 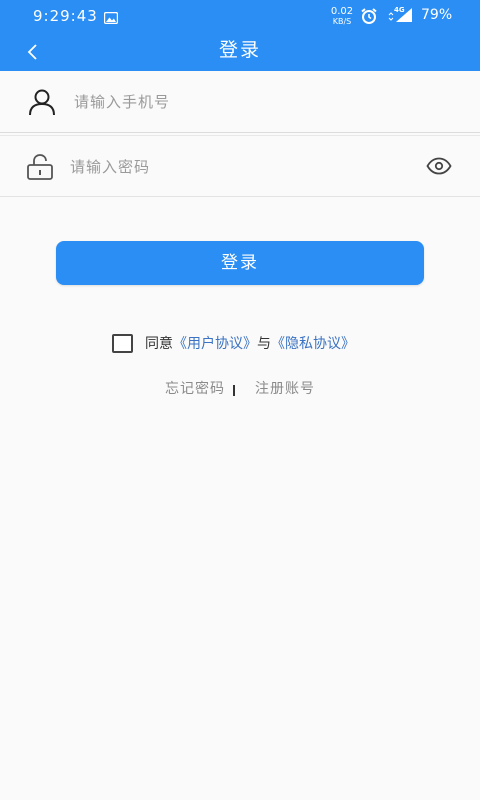 What do you see at coordinates (40, 169) in the screenshot?
I see `lock-icon` at bounding box center [40, 169].